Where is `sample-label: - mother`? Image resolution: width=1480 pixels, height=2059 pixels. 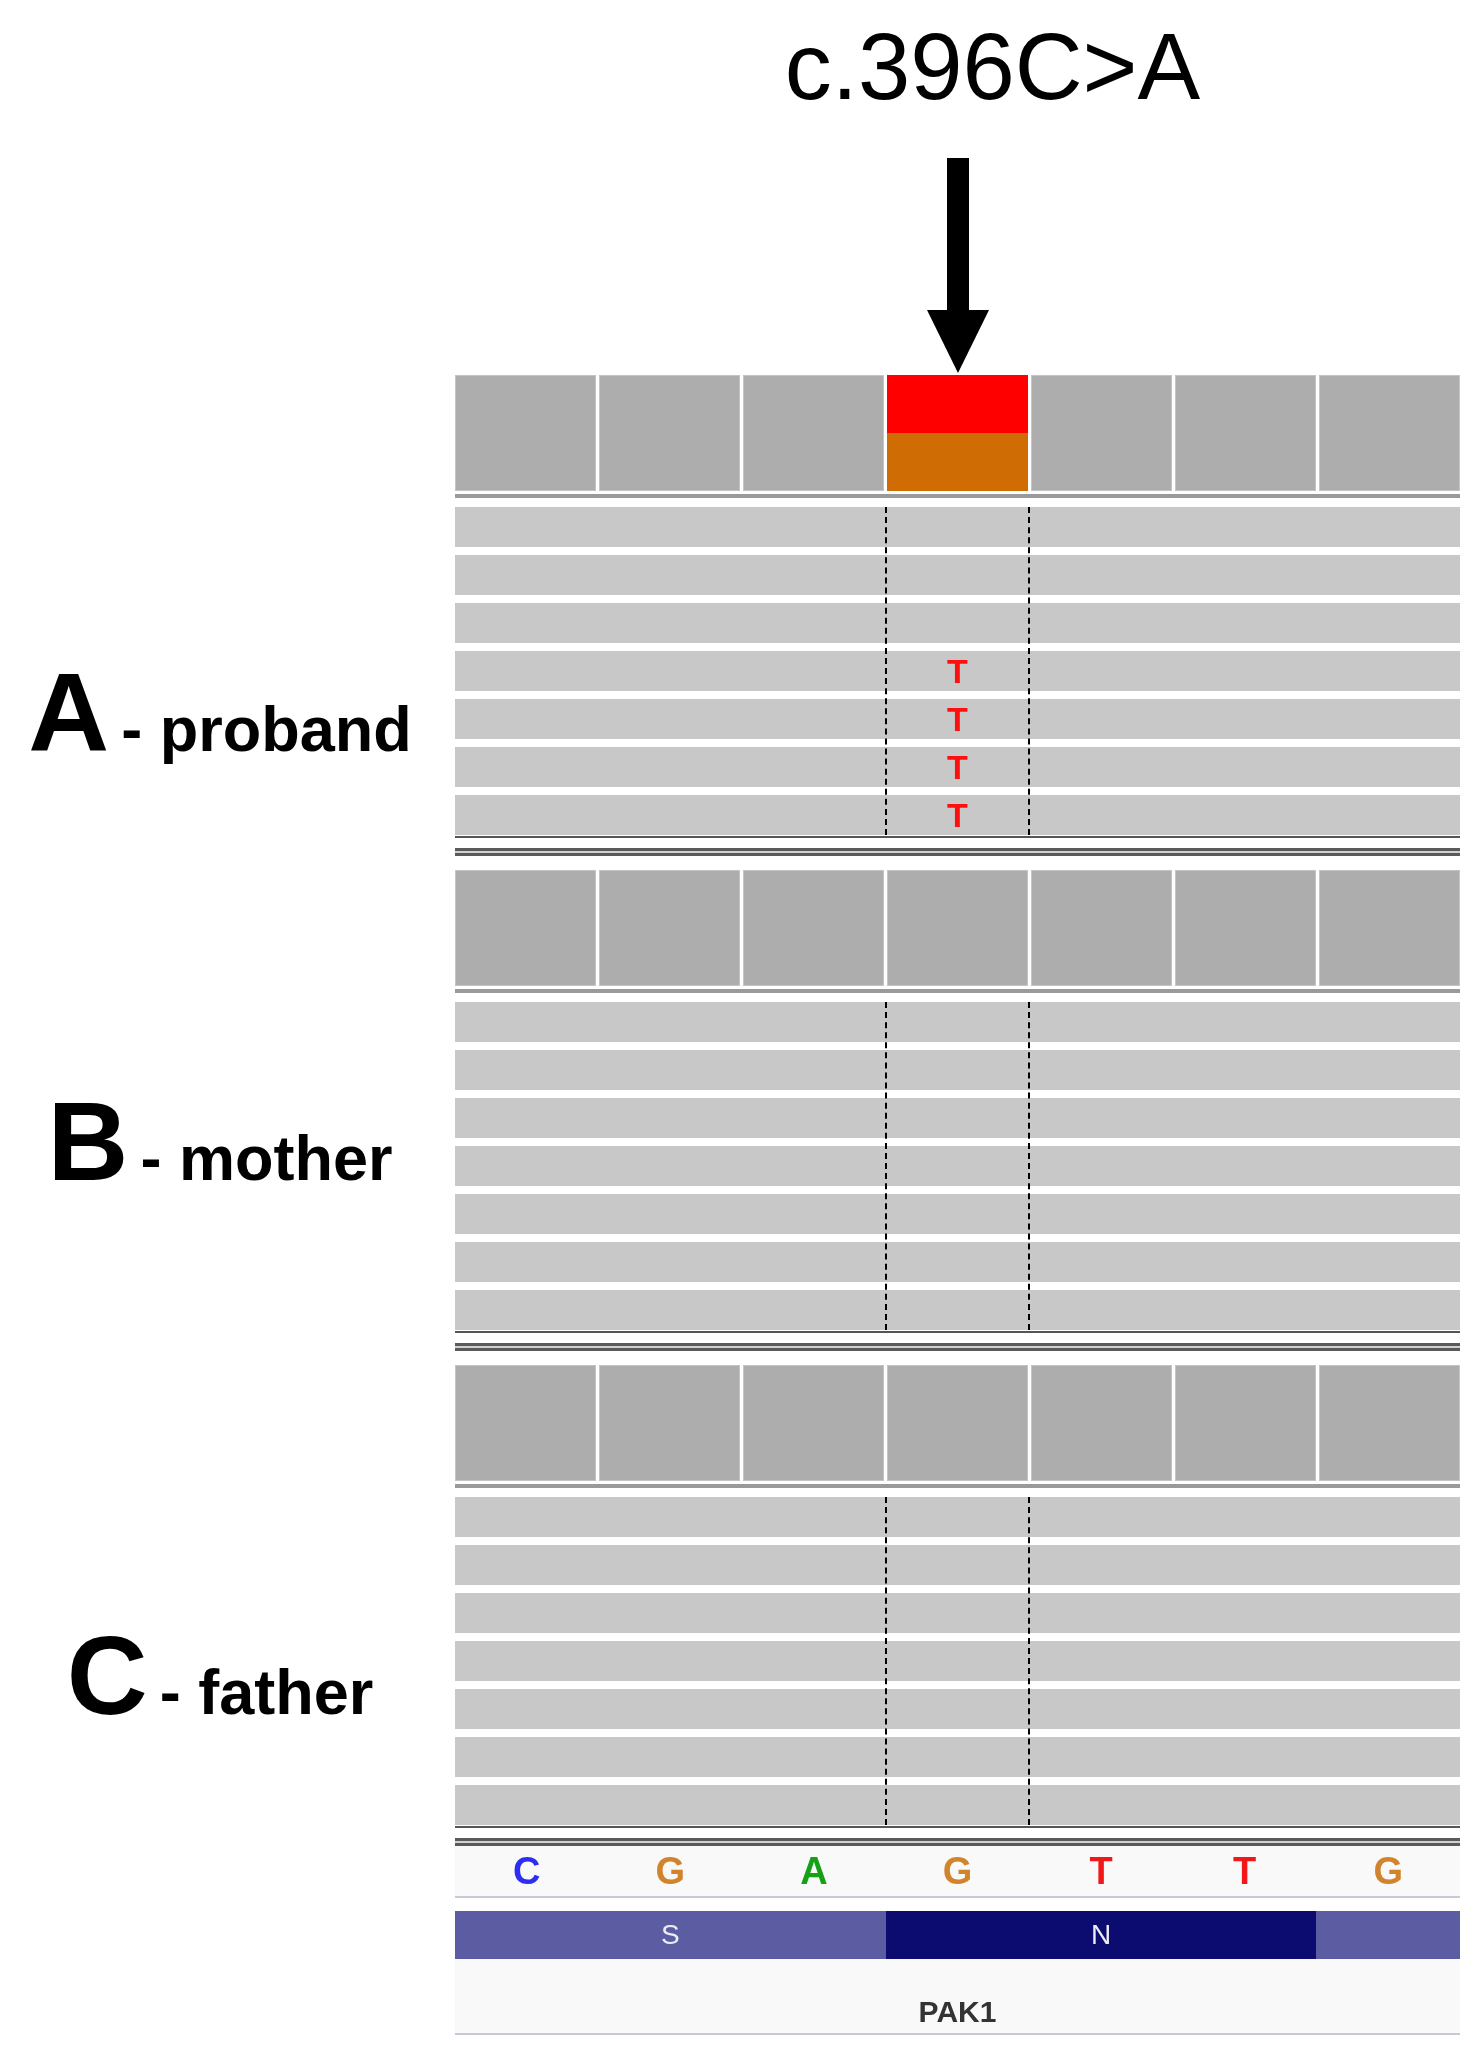 sample-label: - mother is located at coordinates (266, 1158).